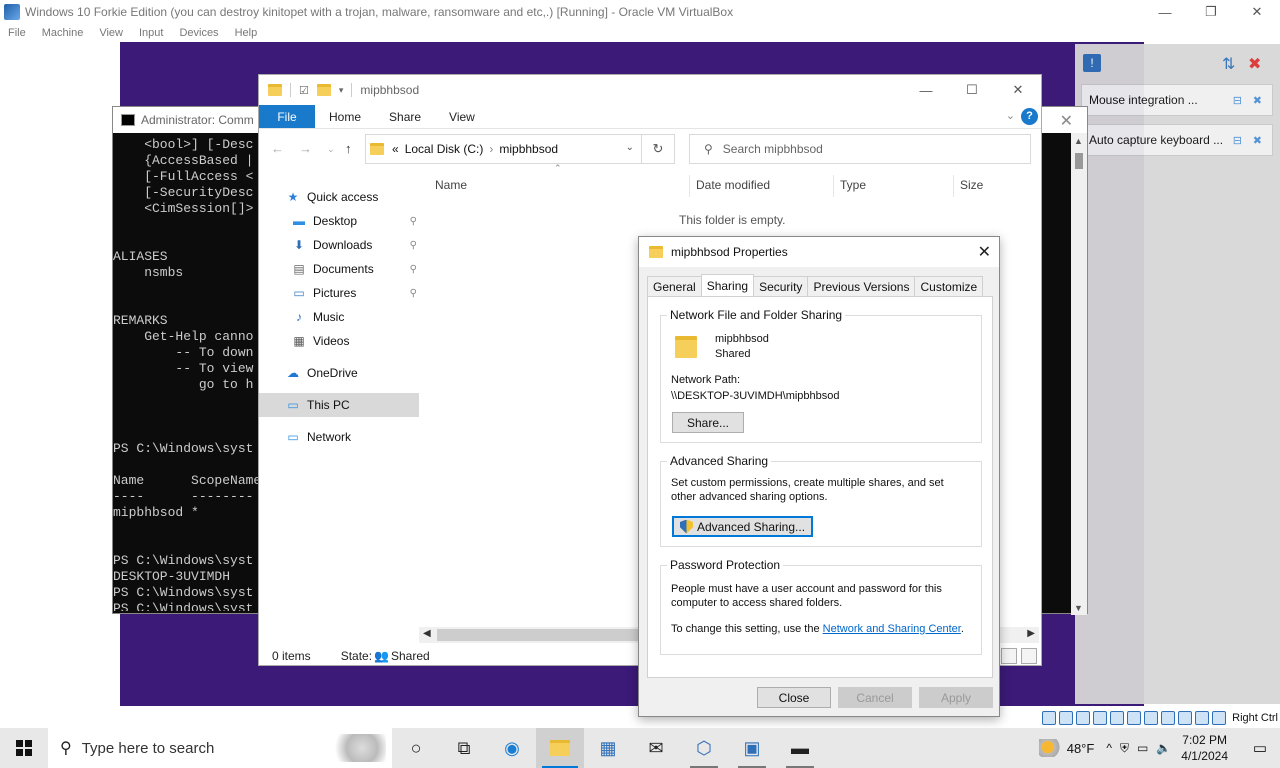 This screenshot has height=768, width=1280. What do you see at coordinates (304, 90) in the screenshot?
I see `properties-quick-icon: ☑` at bounding box center [304, 90].